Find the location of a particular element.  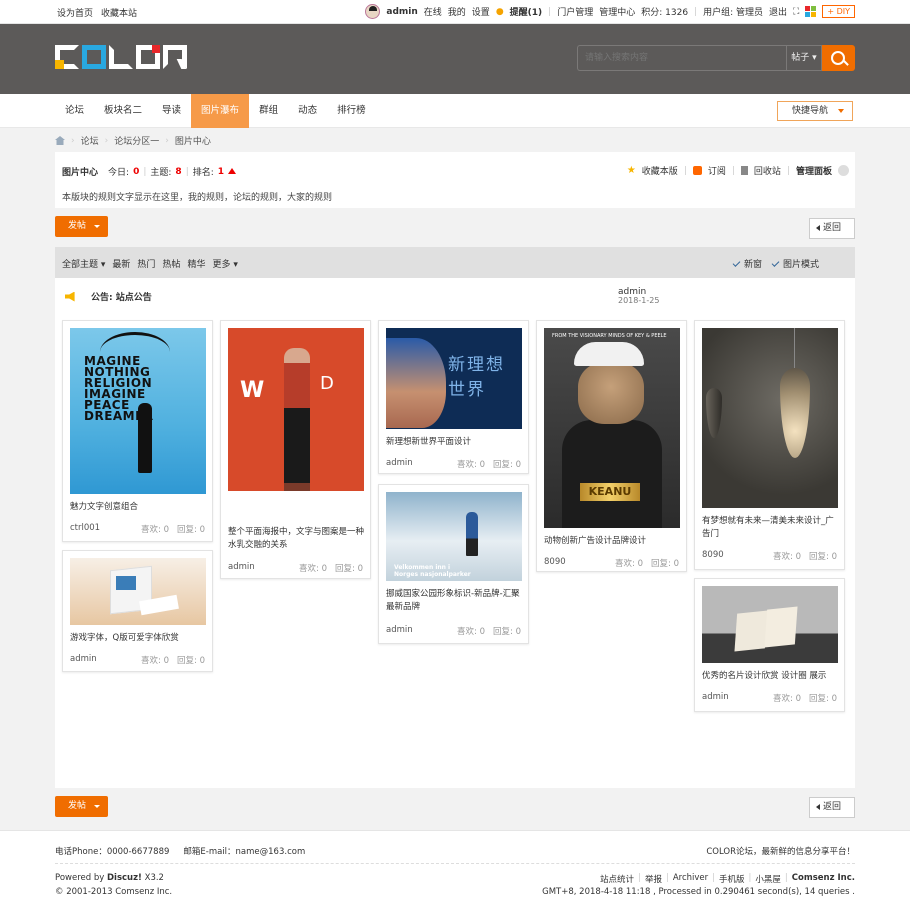

filter-hot-threads: 热帖 is located at coordinates (171, 263).